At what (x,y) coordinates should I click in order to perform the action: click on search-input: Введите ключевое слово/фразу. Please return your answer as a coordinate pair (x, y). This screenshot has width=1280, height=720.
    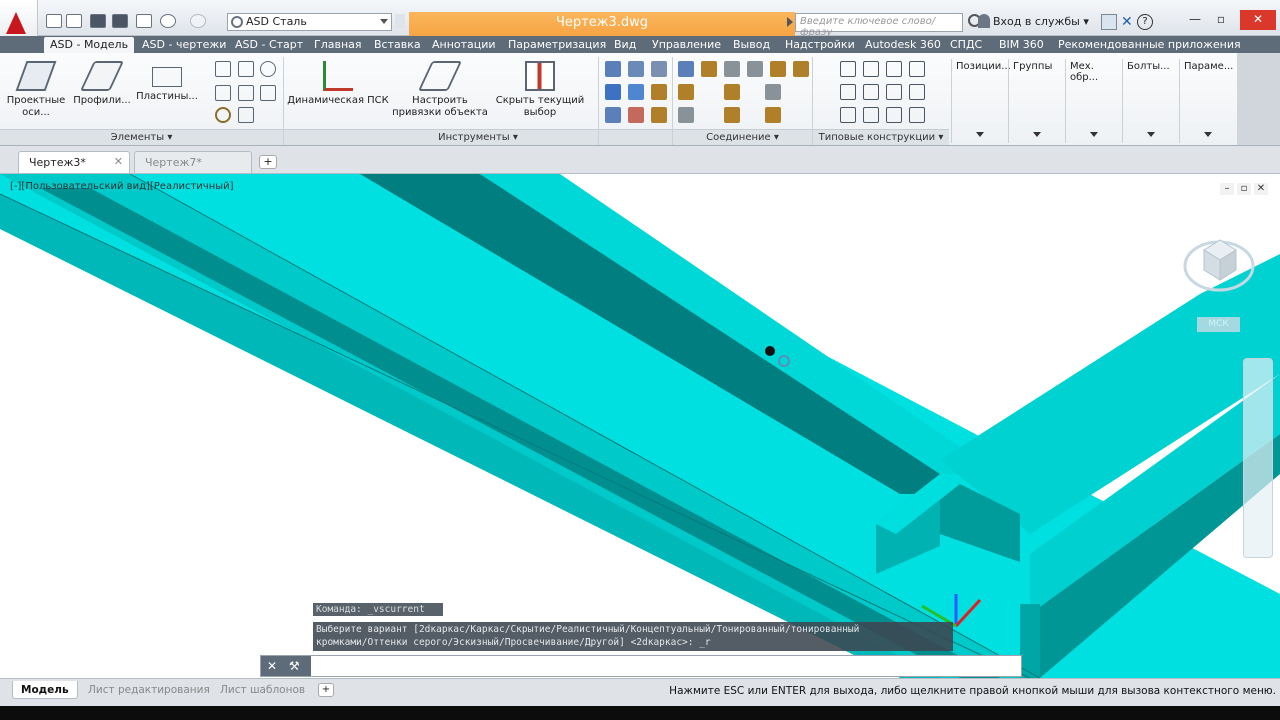
    Looking at the image, I should click on (875, 25).